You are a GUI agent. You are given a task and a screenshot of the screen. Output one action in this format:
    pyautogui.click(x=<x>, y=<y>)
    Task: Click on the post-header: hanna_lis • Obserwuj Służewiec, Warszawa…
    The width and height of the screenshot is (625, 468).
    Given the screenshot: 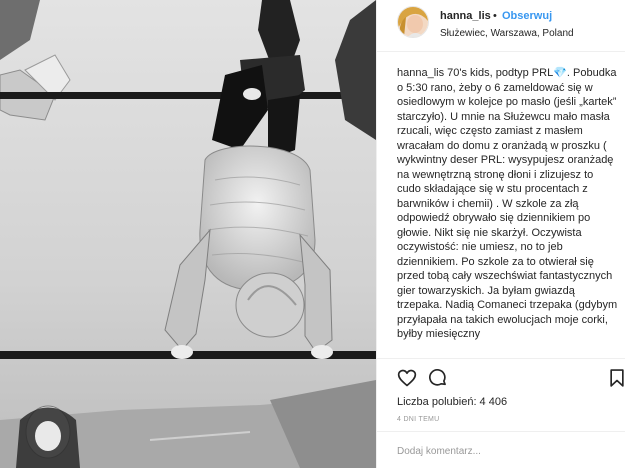 What is the action you would take?
    pyautogui.click(x=501, y=26)
    